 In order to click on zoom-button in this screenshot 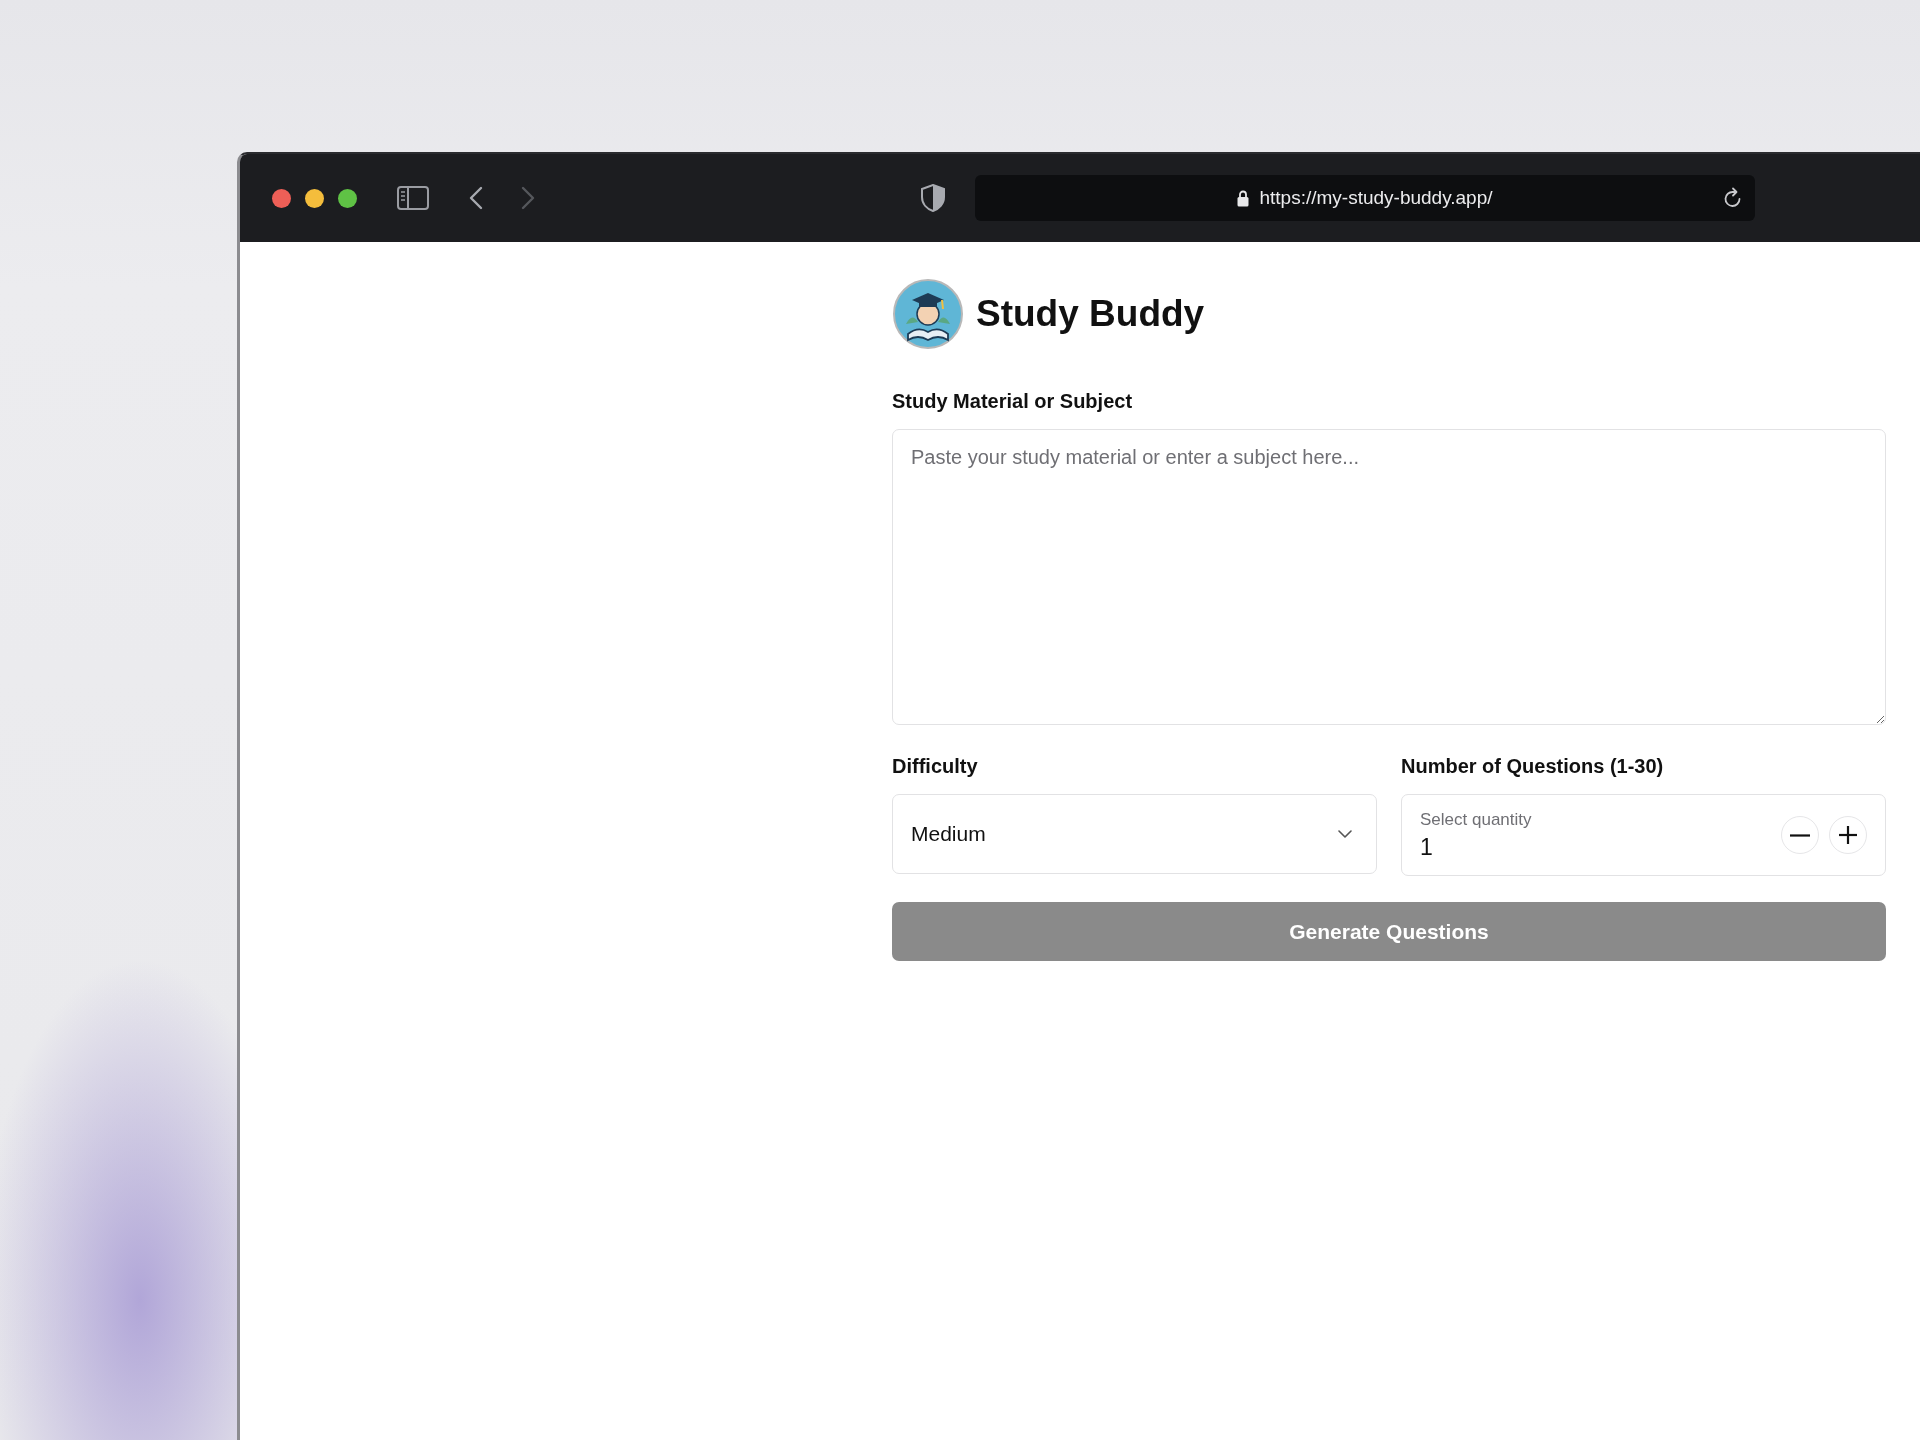, I will do `click(347, 198)`.